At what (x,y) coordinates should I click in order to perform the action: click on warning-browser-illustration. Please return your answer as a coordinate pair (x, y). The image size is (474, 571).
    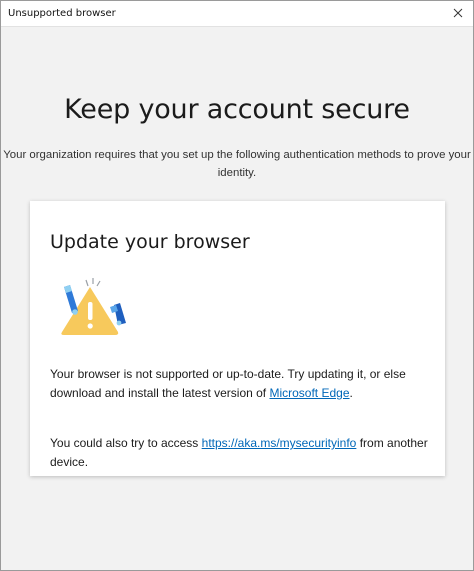
    Looking at the image, I should click on (92, 308).